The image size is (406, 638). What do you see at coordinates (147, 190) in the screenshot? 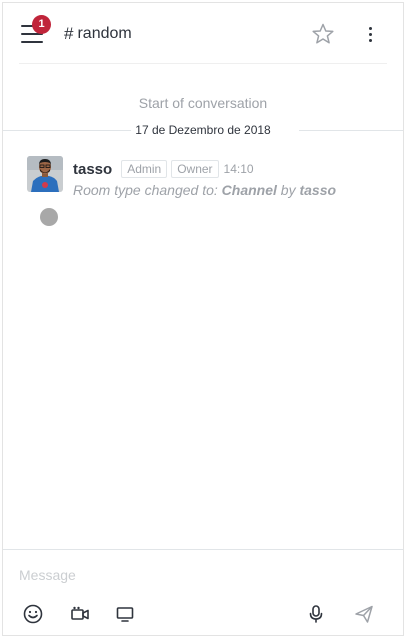
I see `message-text-prefix: Room type changed to:` at bounding box center [147, 190].